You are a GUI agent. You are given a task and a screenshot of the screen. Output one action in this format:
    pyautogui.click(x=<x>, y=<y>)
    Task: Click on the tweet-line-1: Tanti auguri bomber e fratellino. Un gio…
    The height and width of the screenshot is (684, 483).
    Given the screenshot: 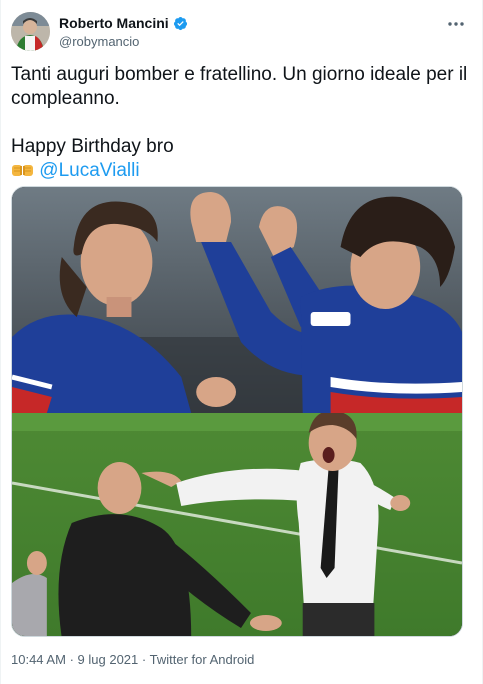 What is the action you would take?
    pyautogui.click(x=239, y=86)
    